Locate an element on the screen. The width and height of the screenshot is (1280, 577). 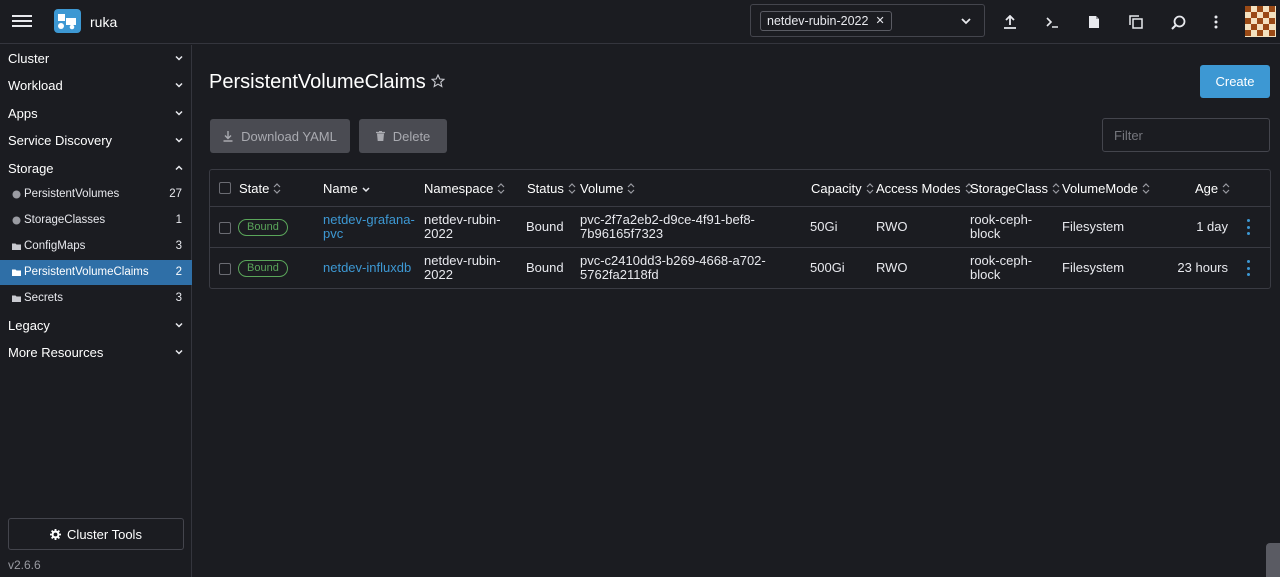
column-header-status: Status is located at coordinates (551, 188).